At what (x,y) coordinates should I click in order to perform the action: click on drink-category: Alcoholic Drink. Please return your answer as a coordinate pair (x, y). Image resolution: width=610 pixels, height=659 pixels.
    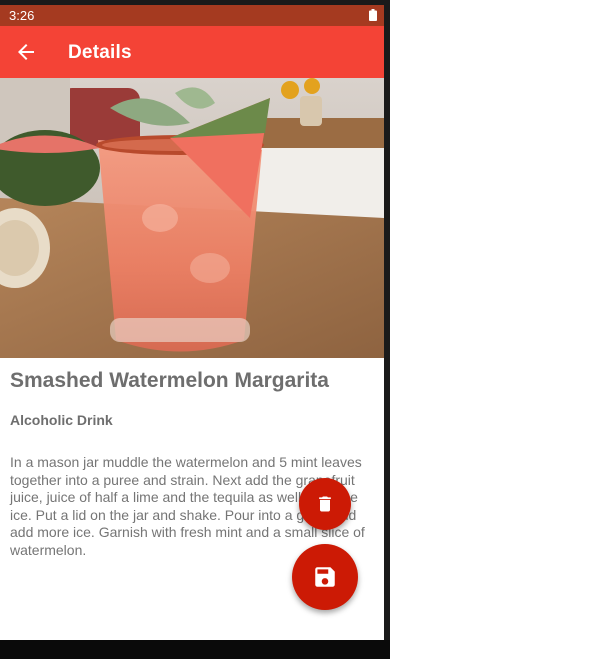
    Looking at the image, I should click on (61, 420).